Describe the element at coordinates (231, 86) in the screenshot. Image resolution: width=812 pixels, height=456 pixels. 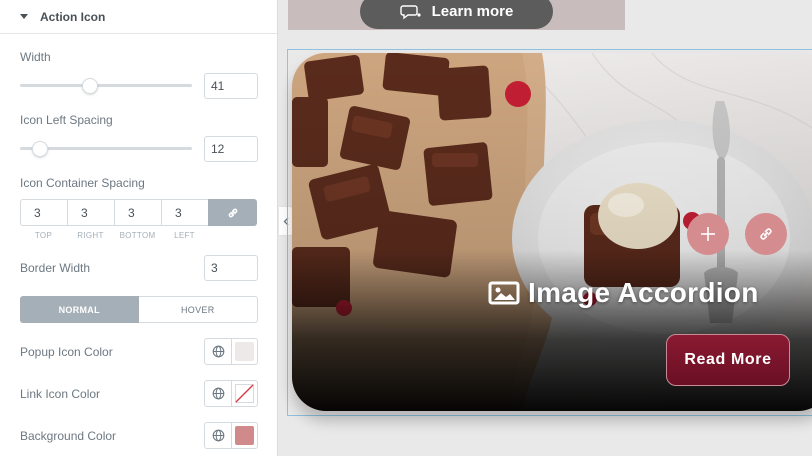
I see `width-input: 41` at that location.